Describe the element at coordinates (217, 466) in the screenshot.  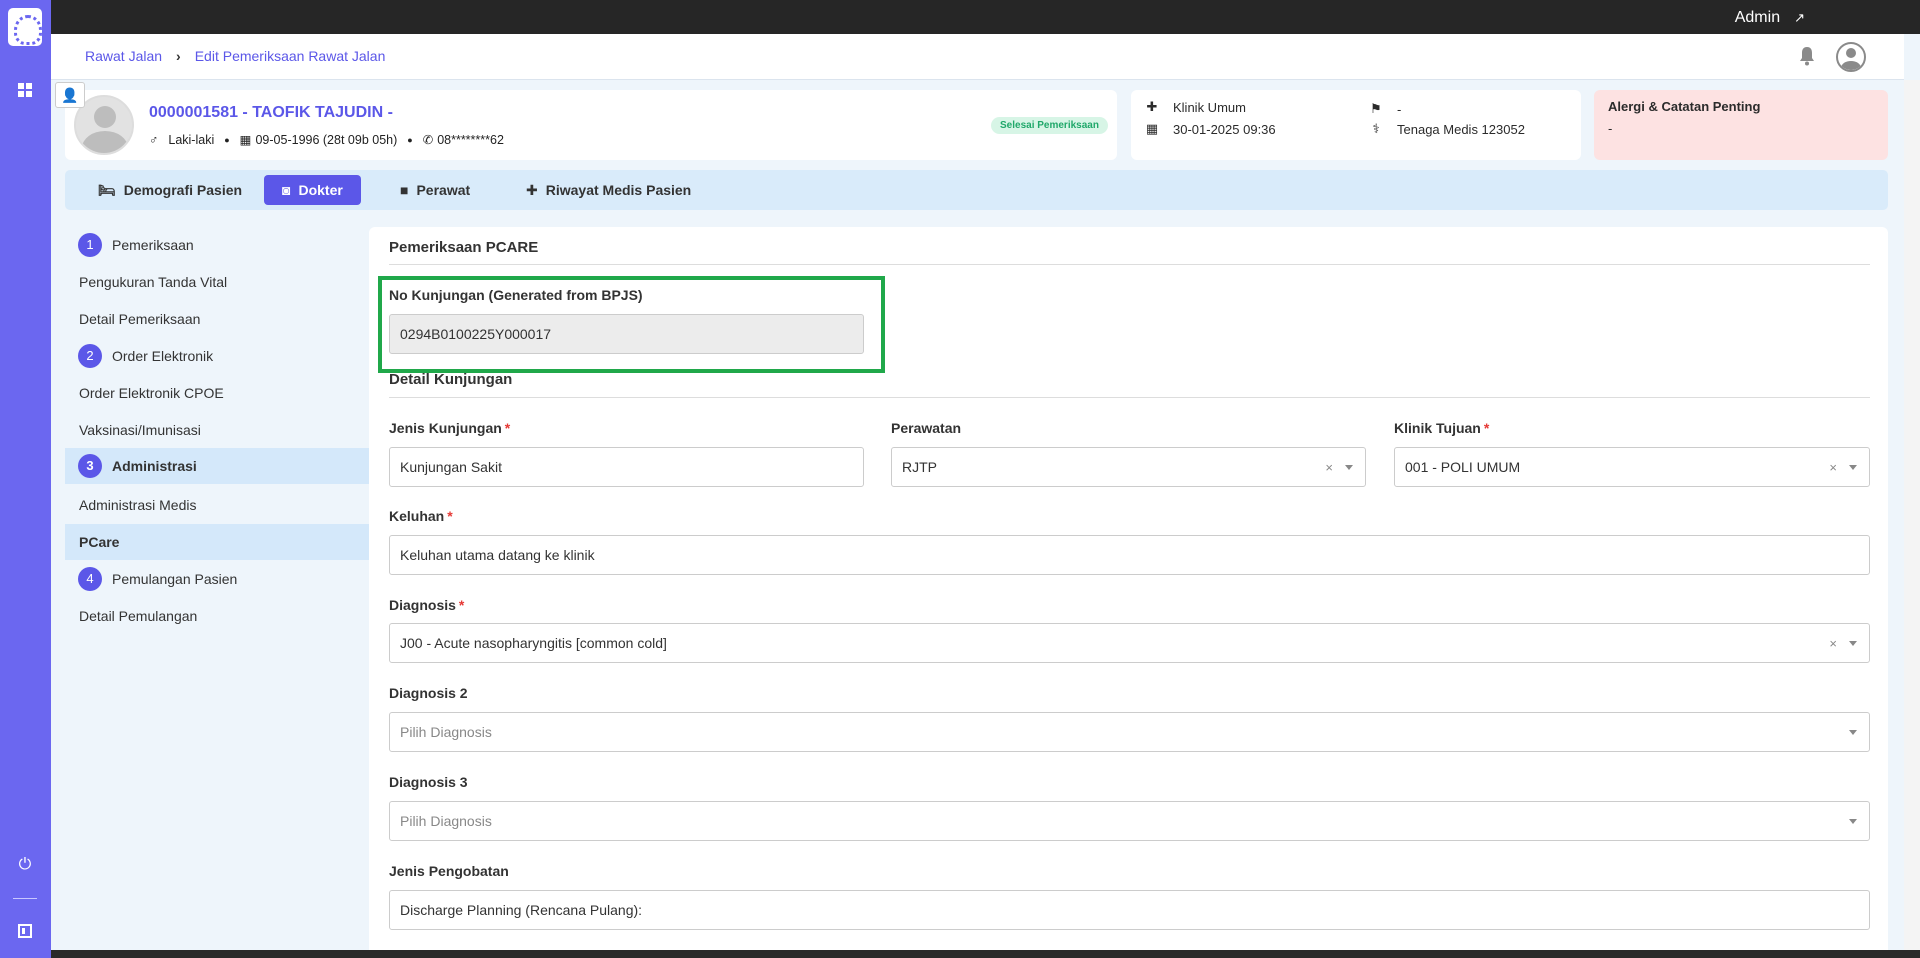
I see `step-administrasi: 3 Administrasi` at that location.